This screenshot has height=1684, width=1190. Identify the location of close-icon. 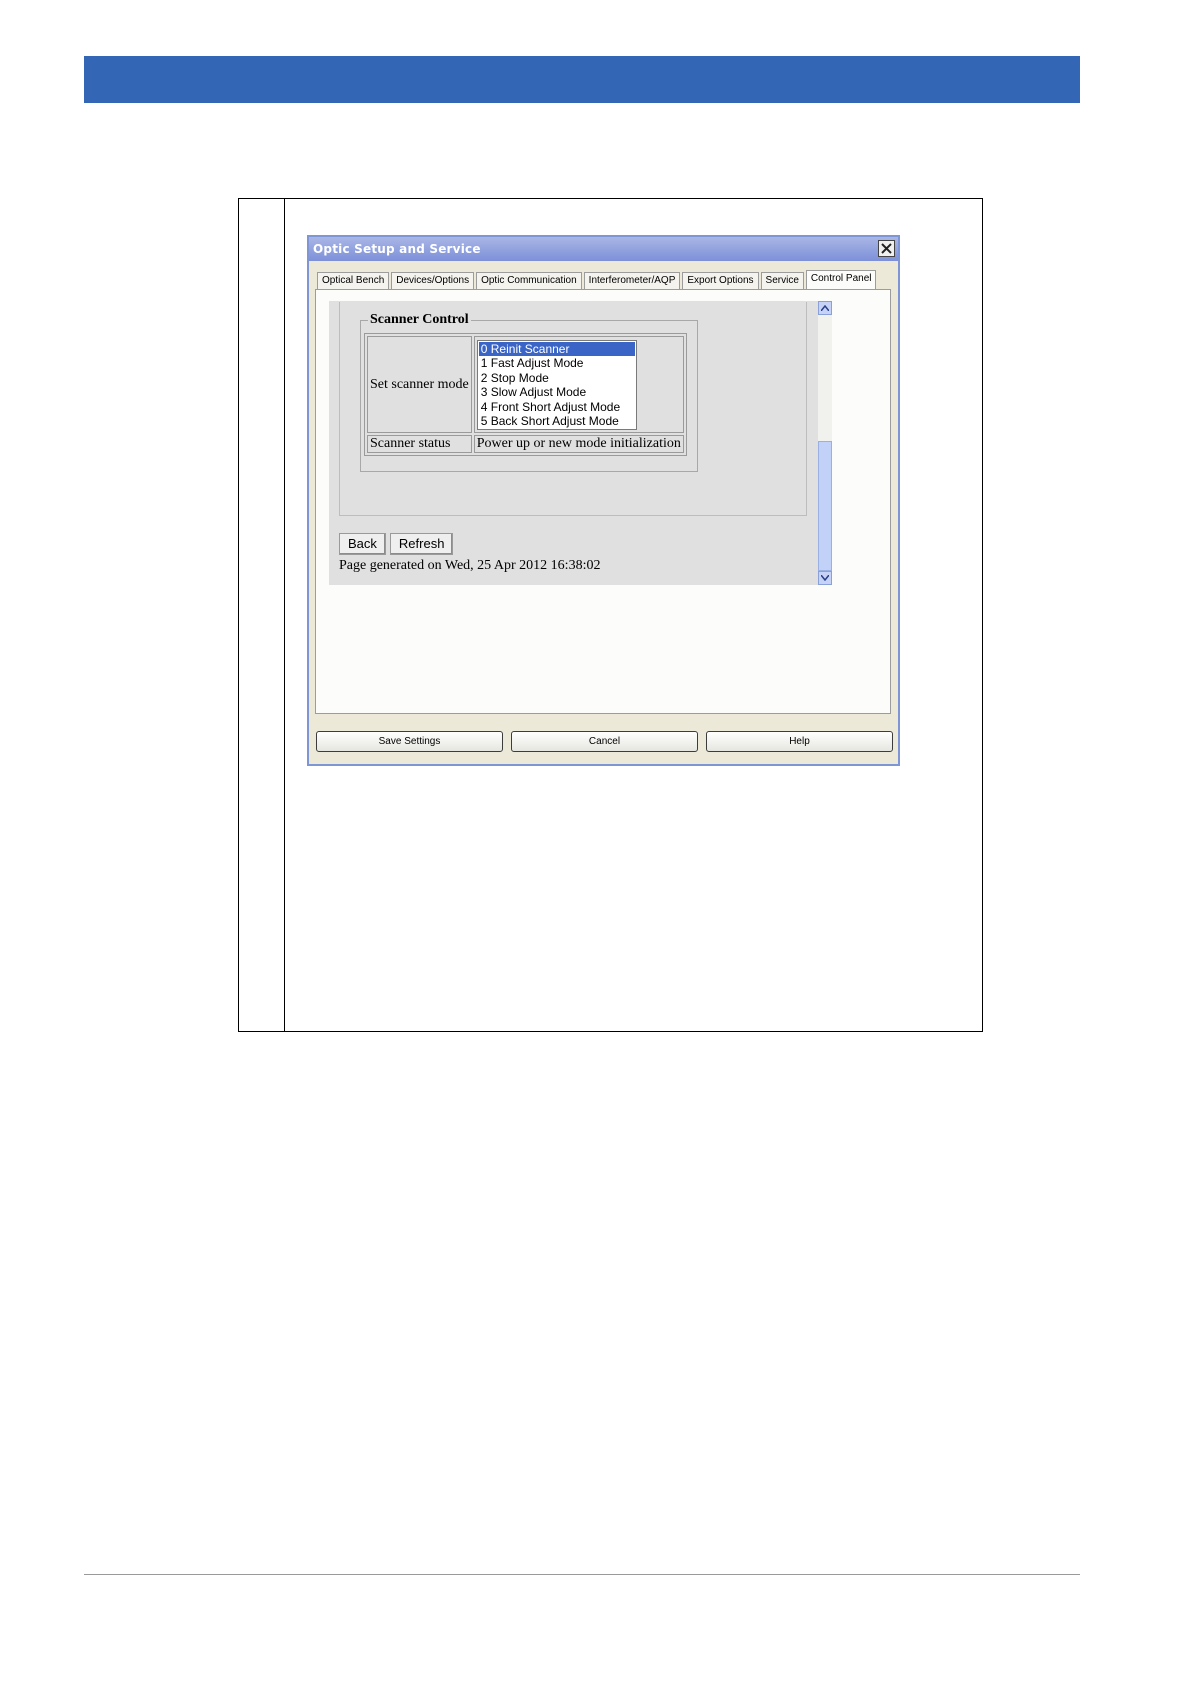
(886, 248).